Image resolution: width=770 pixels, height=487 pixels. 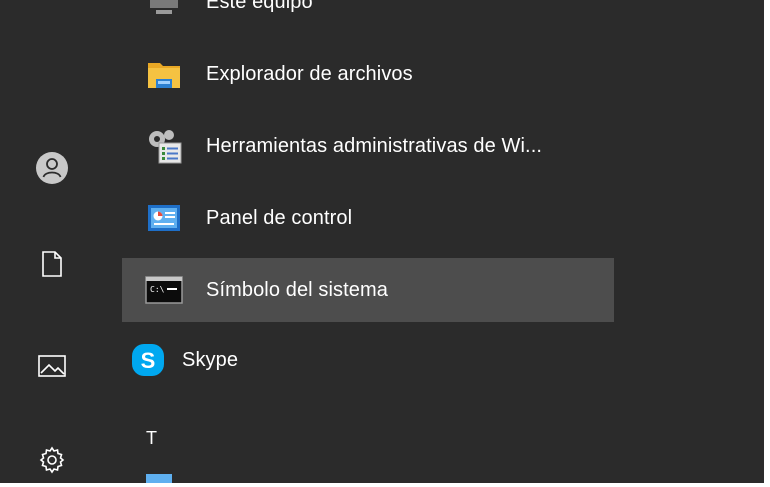 I want to click on app-item-este-equipo: Este equipo, so click(x=368, y=17).